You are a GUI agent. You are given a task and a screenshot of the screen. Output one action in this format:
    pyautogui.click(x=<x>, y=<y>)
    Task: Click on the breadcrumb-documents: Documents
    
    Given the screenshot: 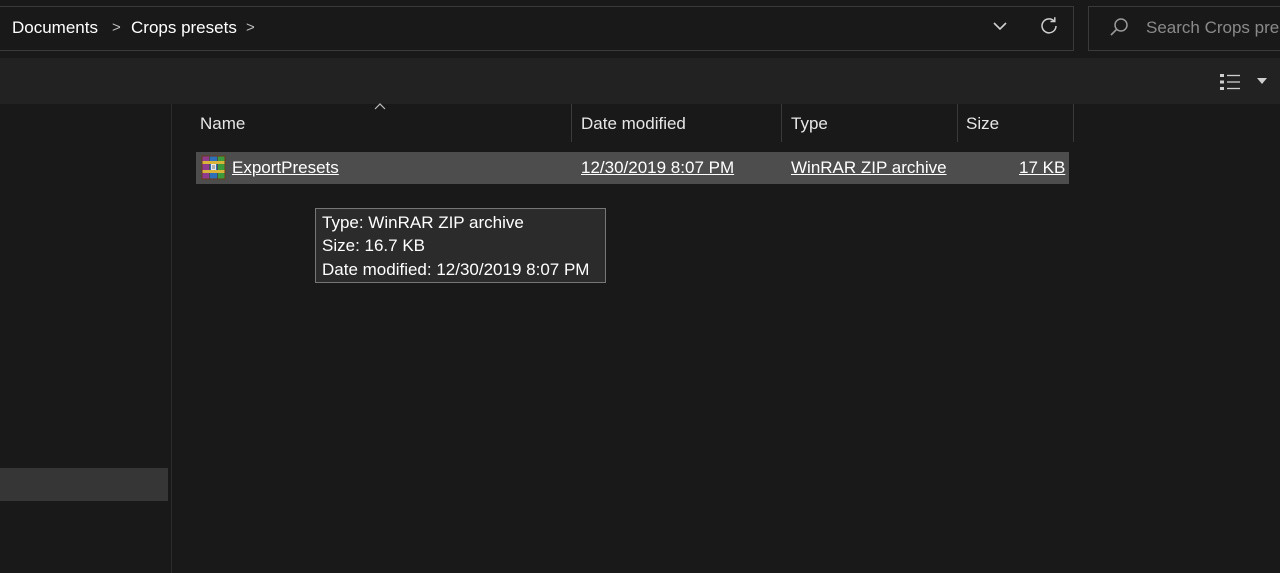 What is the action you would take?
    pyautogui.click(x=55, y=28)
    